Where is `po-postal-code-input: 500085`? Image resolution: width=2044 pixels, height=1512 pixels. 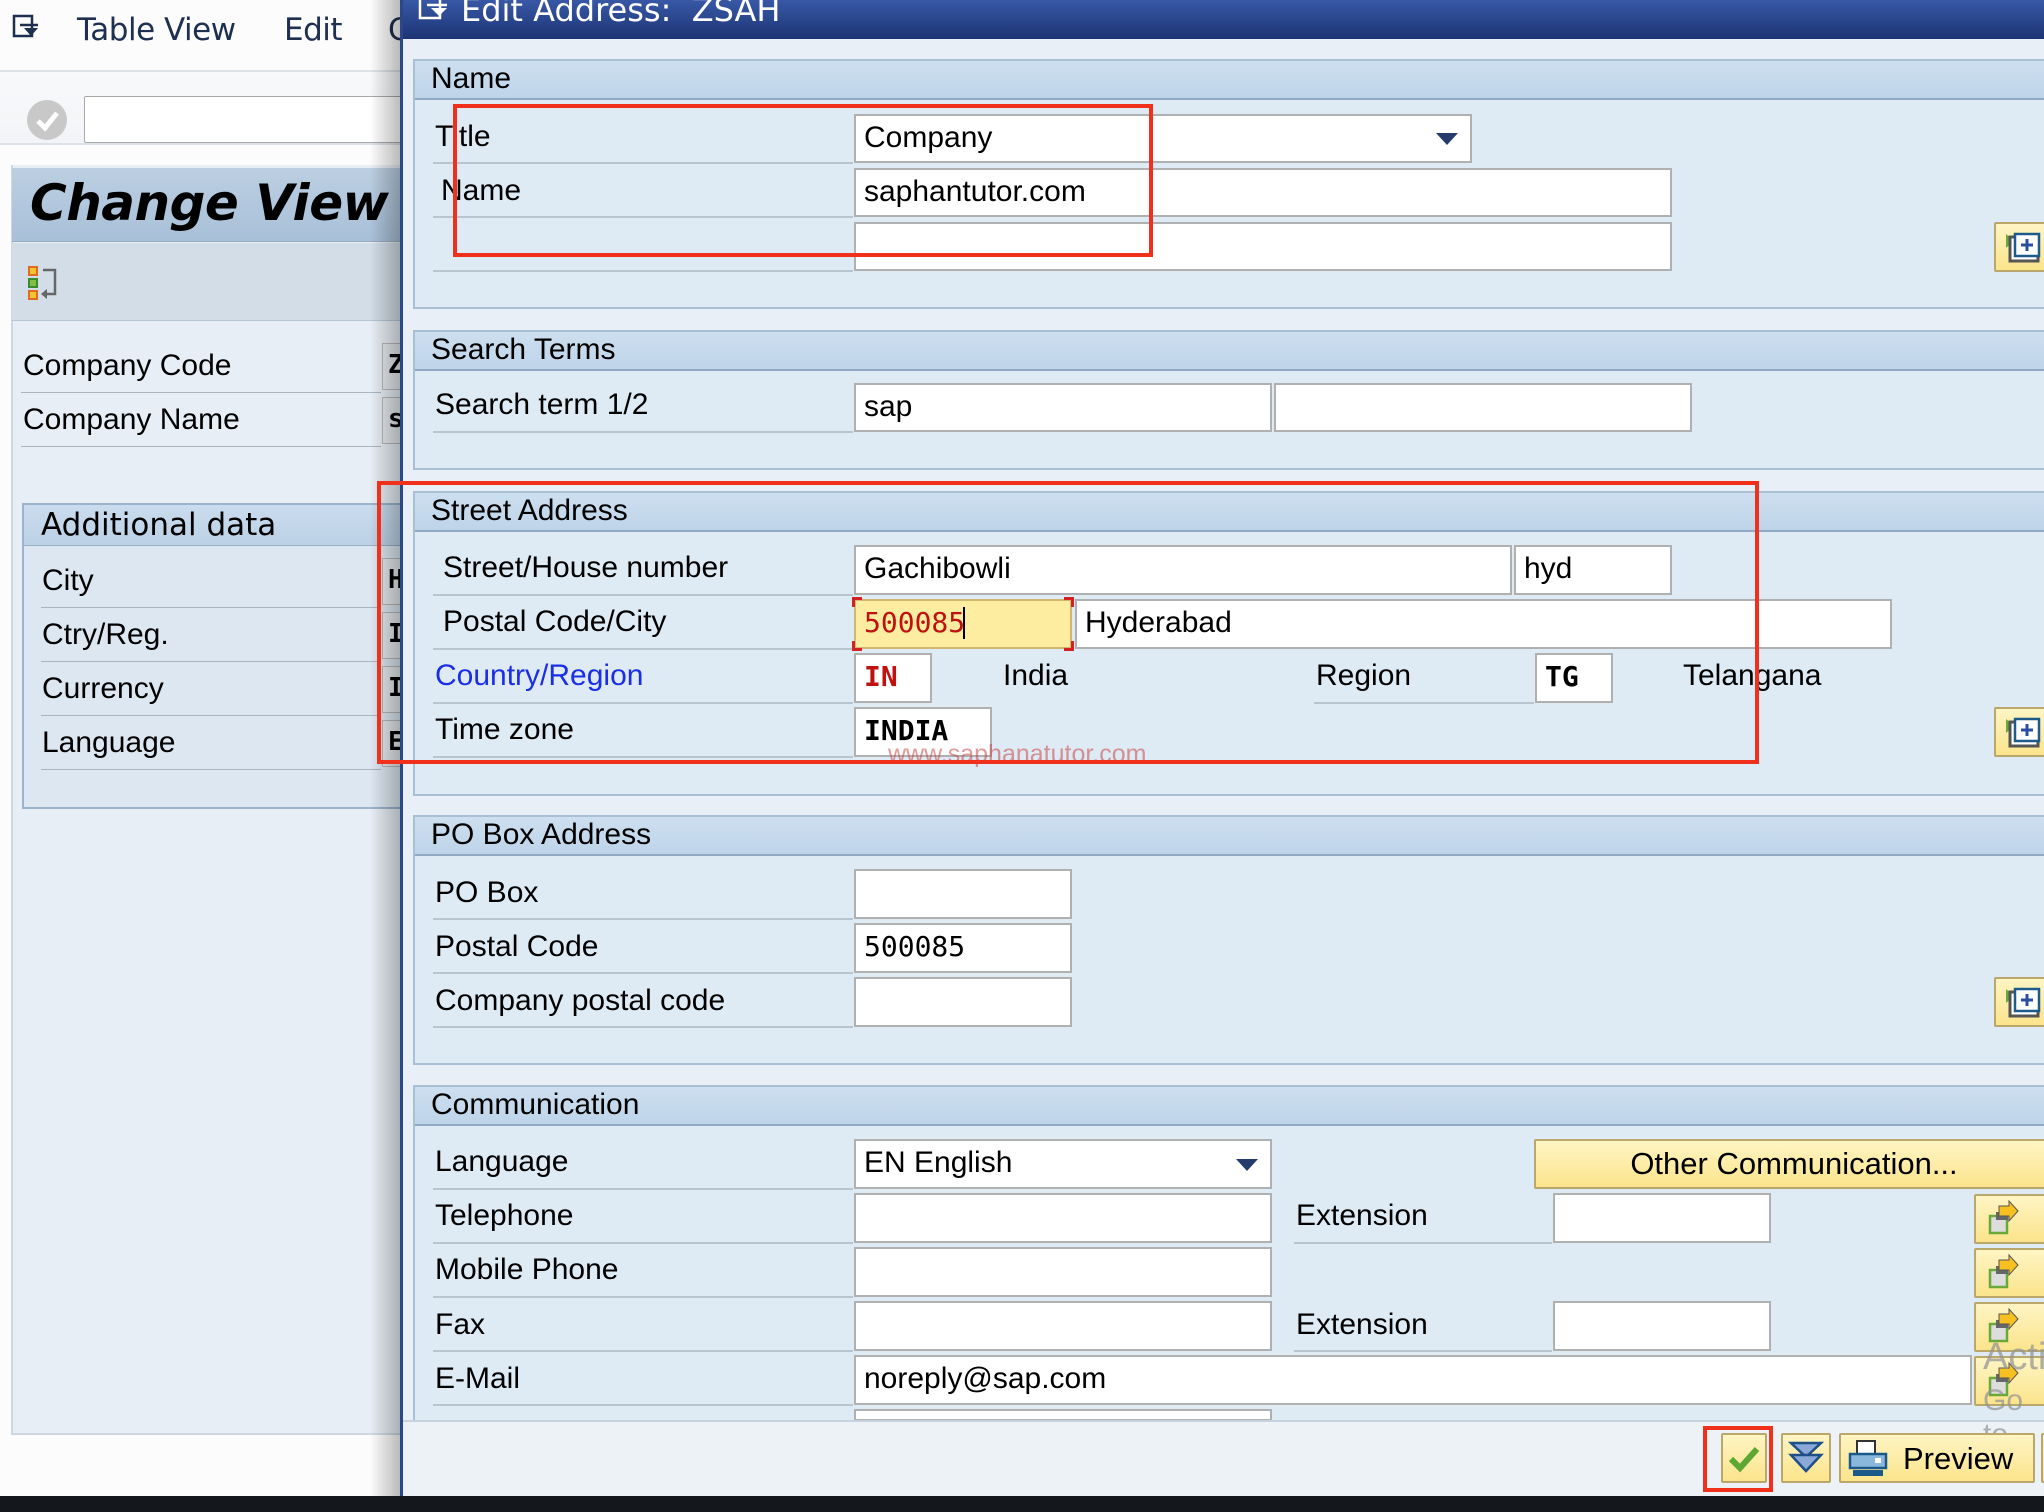
po-postal-code-input: 500085 is located at coordinates (963, 948).